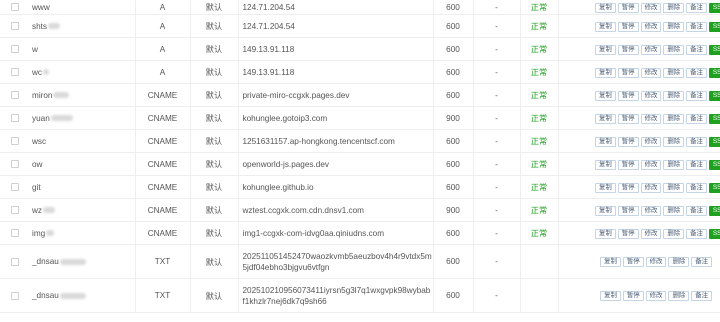 The height and width of the screenshot is (322, 720). What do you see at coordinates (538, 49) in the screenshot?
I see `record-status: 正常` at bounding box center [538, 49].